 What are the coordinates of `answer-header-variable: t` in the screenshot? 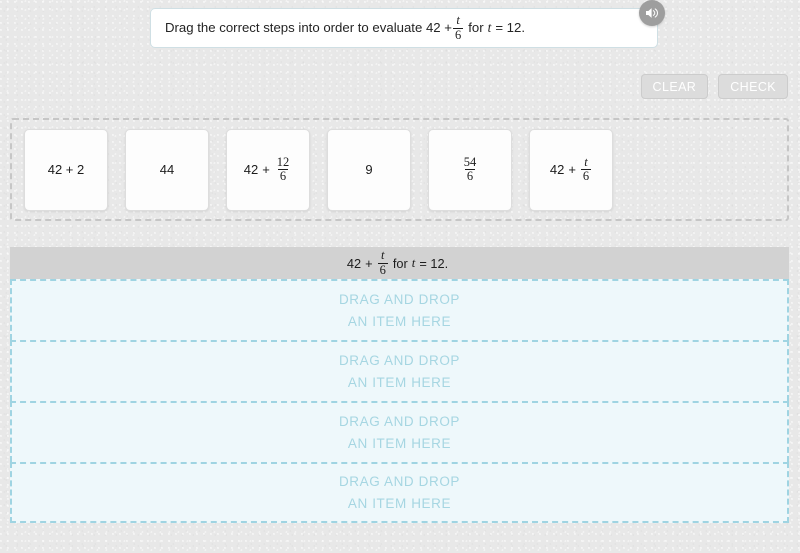 It's located at (413, 262).